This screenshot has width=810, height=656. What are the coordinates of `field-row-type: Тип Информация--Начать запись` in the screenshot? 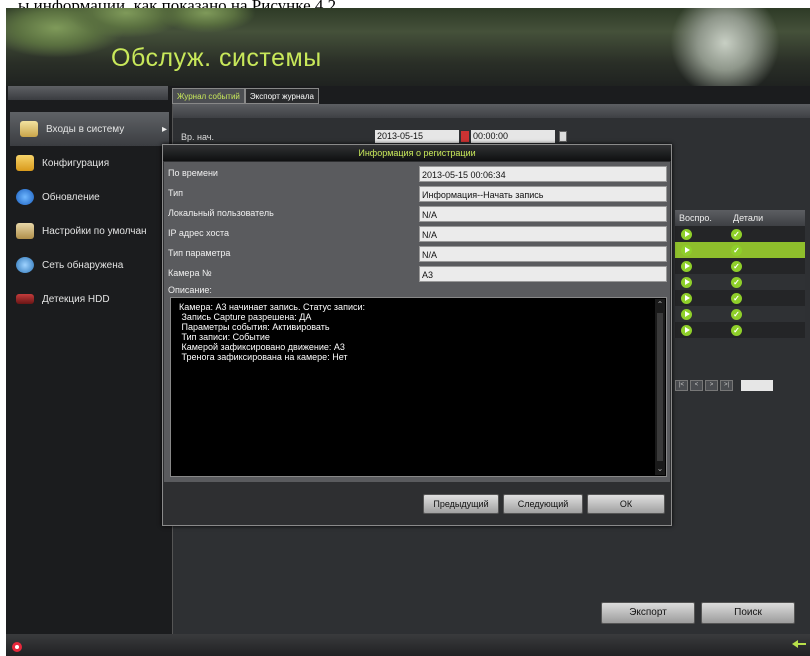 It's located at (417, 194).